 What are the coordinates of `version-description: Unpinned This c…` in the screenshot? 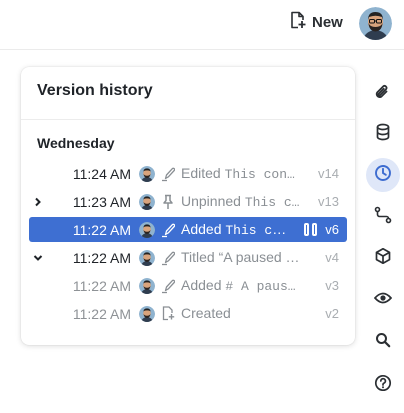 It's located at (242, 201).